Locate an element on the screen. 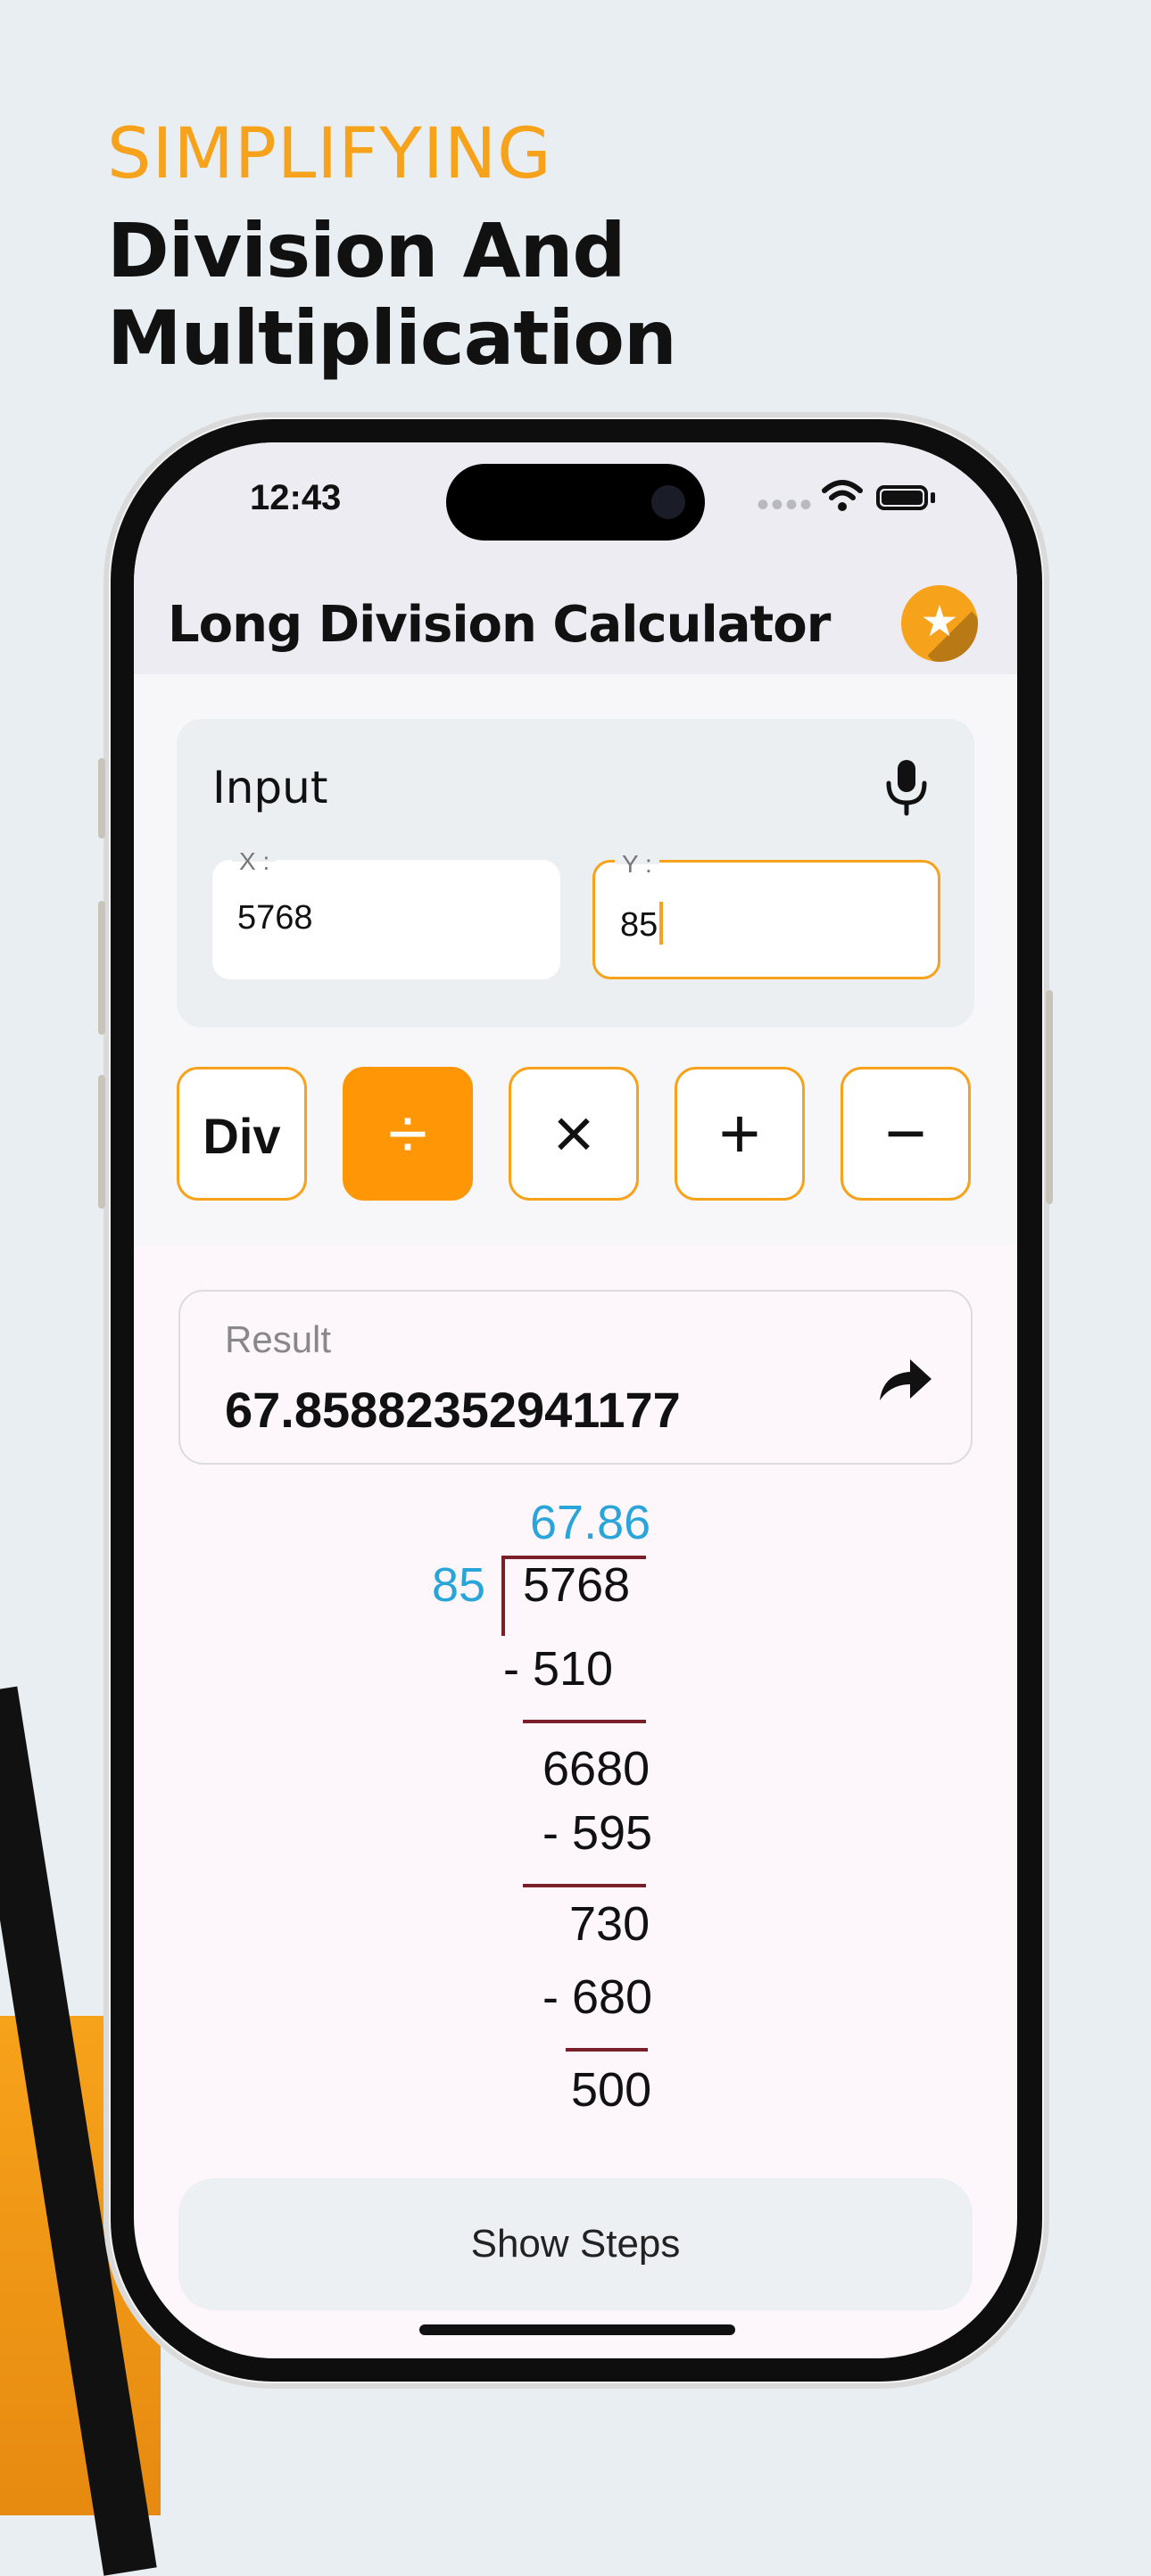  y-field-value-wrap: 85 is located at coordinates (642, 924).